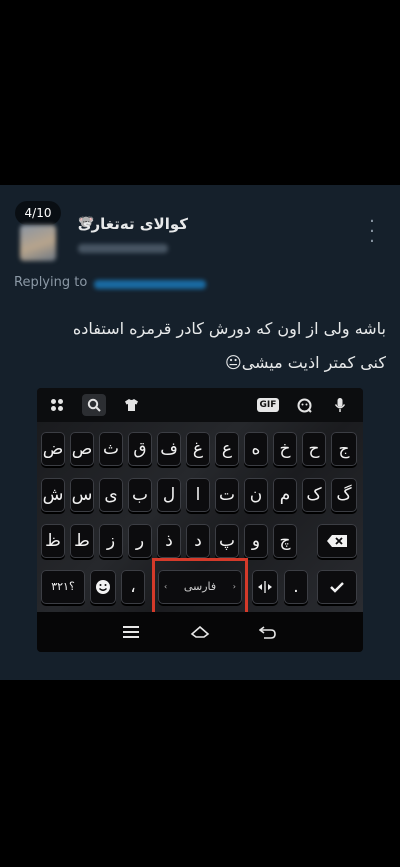 The height and width of the screenshot is (867, 400). Describe the element at coordinates (256, 541) in the screenshot. I see `key: و` at that location.